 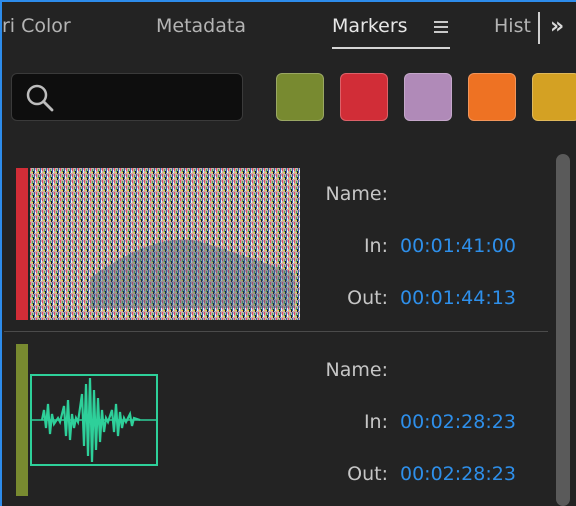 I want to click on tab-lumetri-color: ri Color, so click(x=36, y=26).